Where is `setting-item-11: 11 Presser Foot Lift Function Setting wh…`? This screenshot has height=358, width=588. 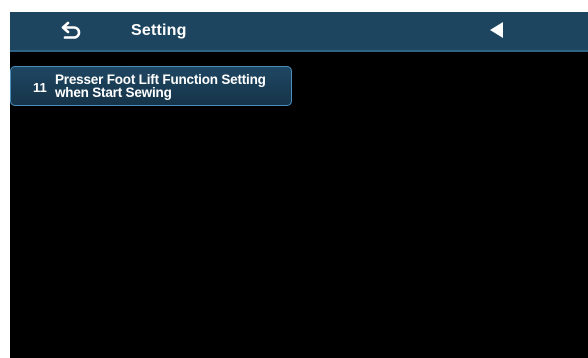 setting-item-11: 11 Presser Foot Lift Function Setting wh… is located at coordinates (151, 86).